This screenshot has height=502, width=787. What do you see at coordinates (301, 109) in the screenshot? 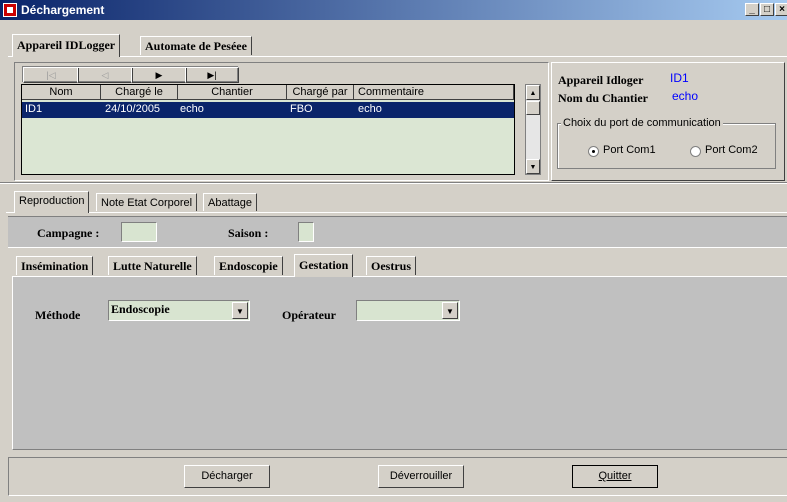
I see `cell-charge-par: FBO` at bounding box center [301, 109].